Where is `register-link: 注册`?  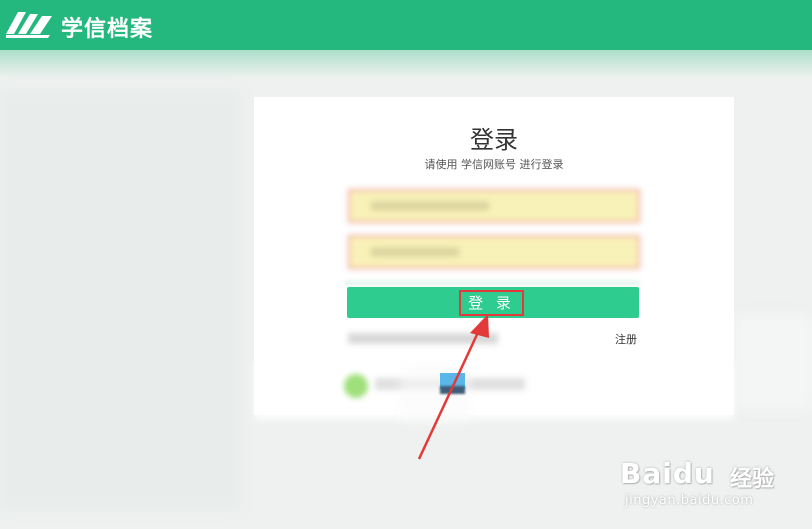 register-link: 注册 is located at coordinates (626, 339).